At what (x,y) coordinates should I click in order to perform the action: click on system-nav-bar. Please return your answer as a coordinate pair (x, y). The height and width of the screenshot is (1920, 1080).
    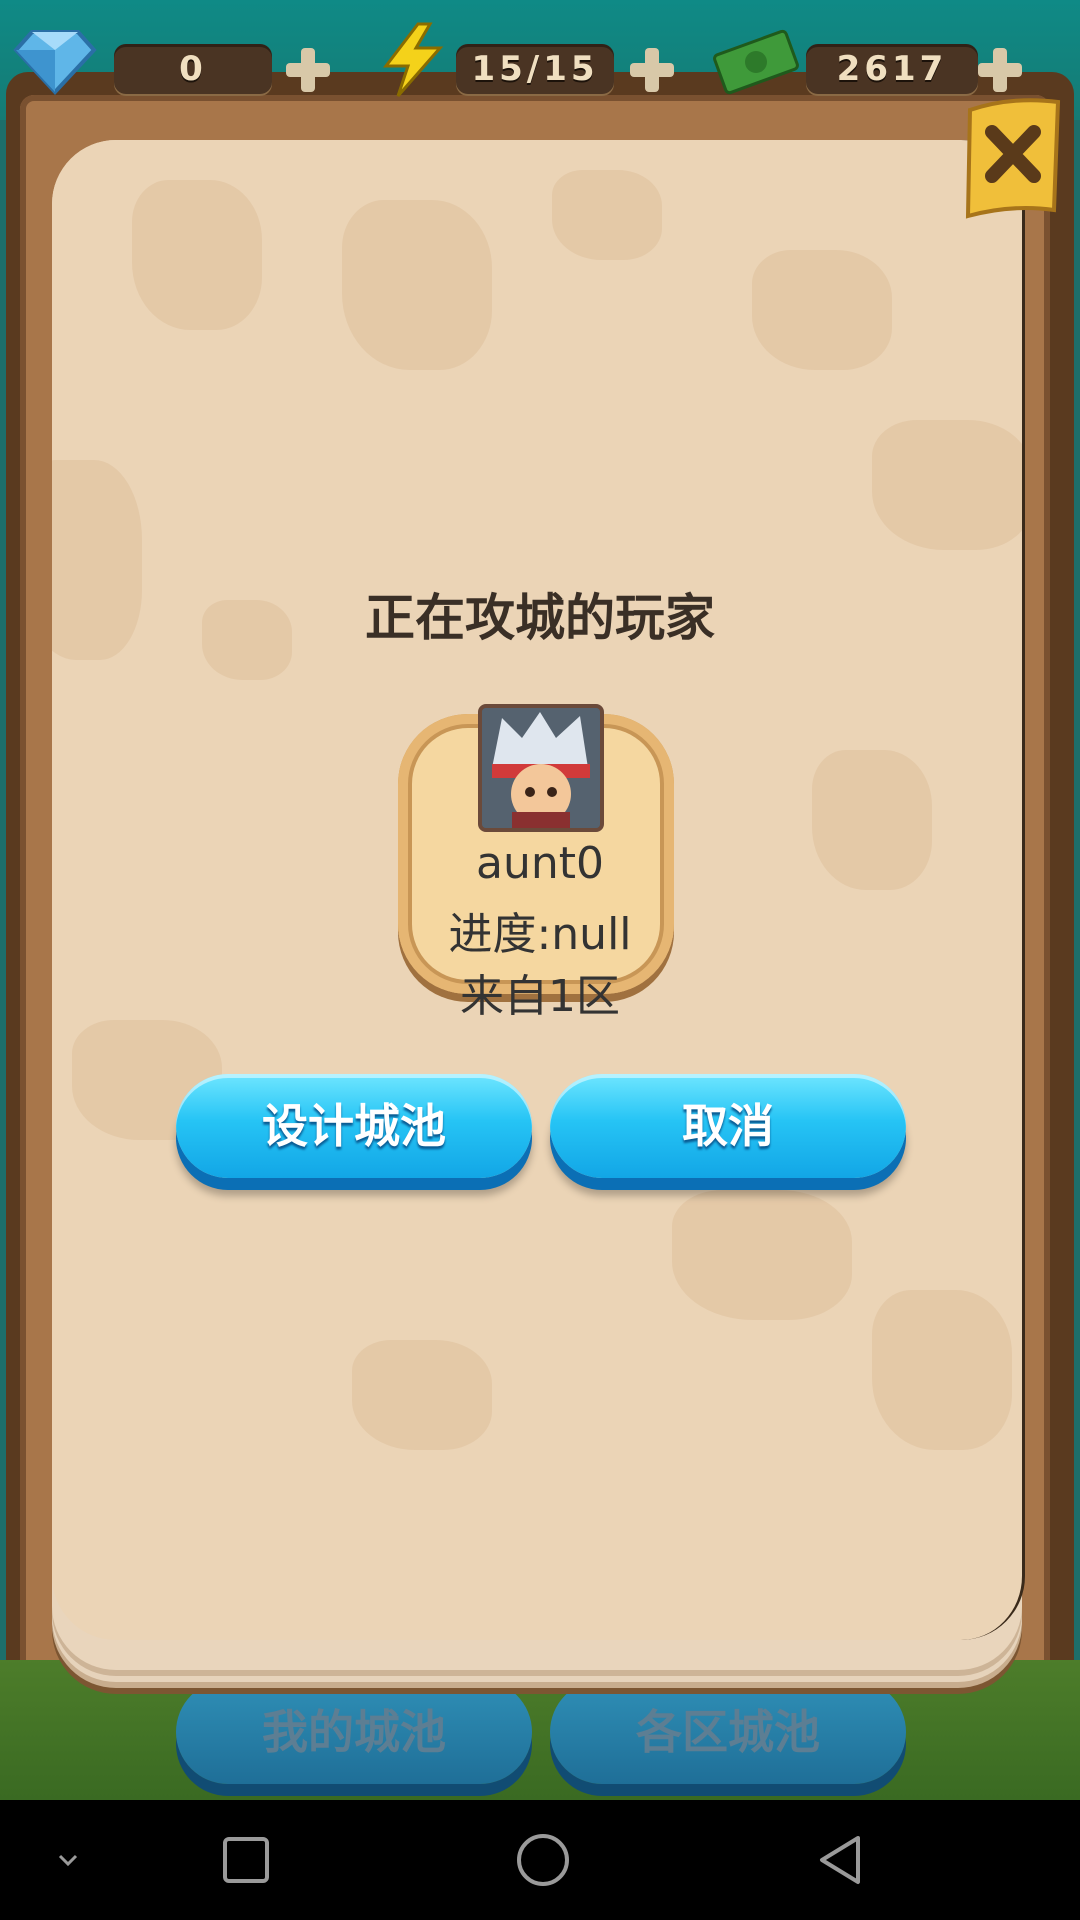
    Looking at the image, I should click on (540, 1860).